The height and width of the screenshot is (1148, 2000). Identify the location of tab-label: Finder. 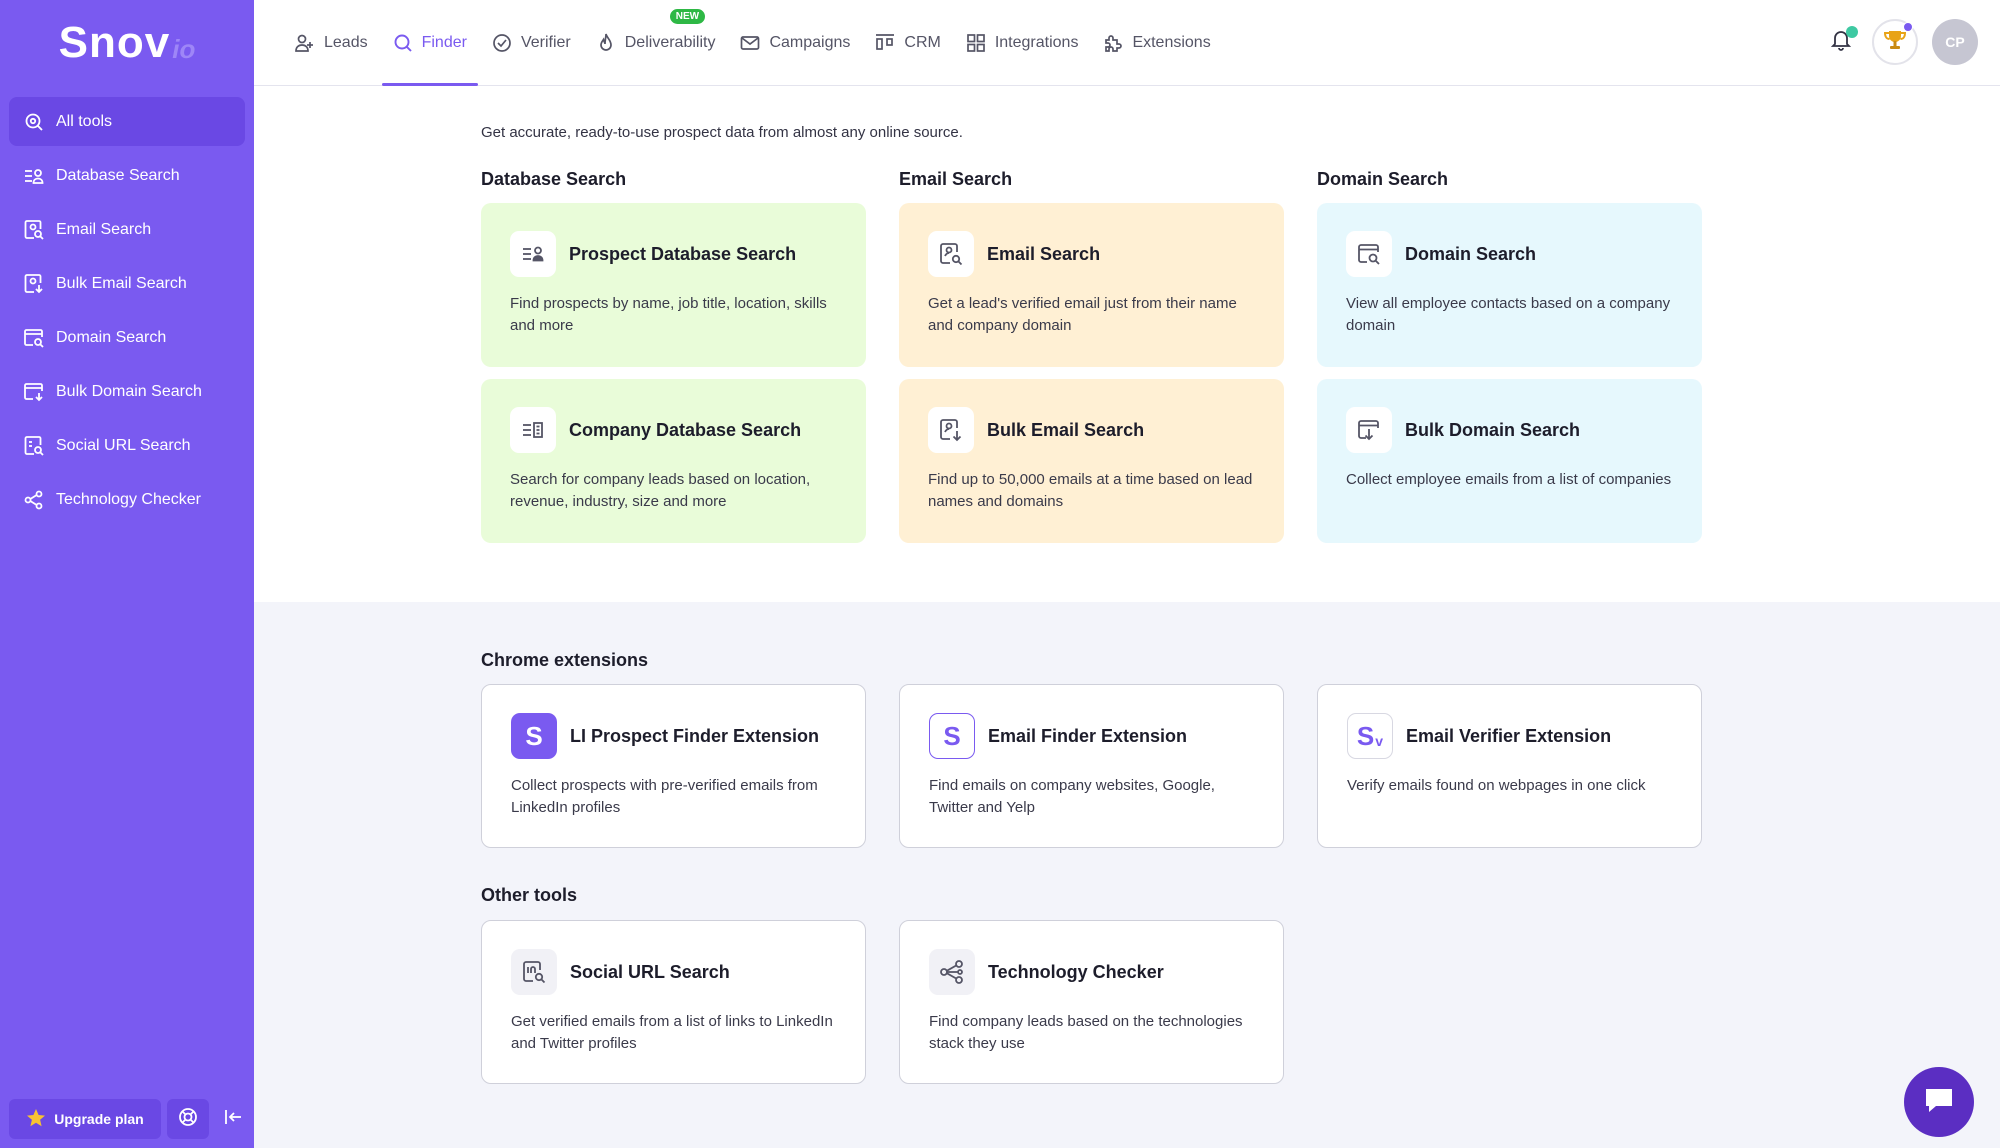
(444, 42).